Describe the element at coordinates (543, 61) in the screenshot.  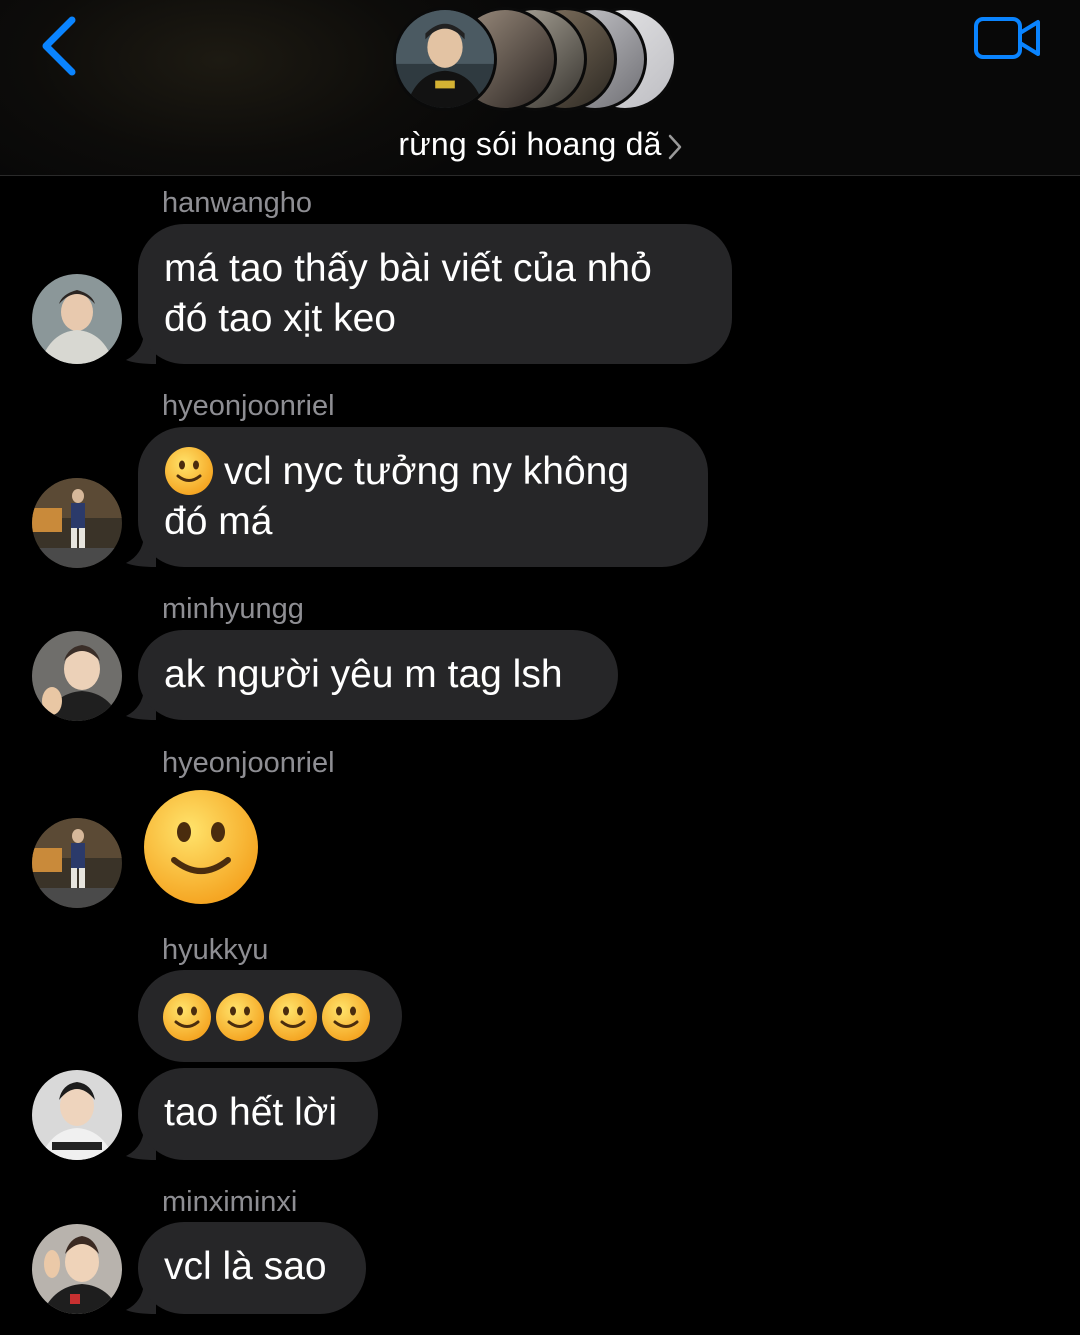
I see `group-avatar-stack` at that location.